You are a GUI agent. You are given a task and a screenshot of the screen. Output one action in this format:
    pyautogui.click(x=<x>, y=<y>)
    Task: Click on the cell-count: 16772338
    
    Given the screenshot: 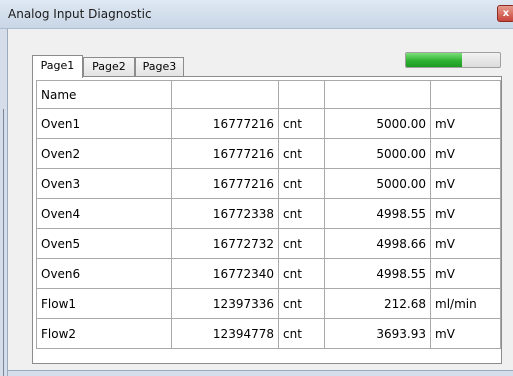 What is the action you would take?
    pyautogui.click(x=225, y=213)
    